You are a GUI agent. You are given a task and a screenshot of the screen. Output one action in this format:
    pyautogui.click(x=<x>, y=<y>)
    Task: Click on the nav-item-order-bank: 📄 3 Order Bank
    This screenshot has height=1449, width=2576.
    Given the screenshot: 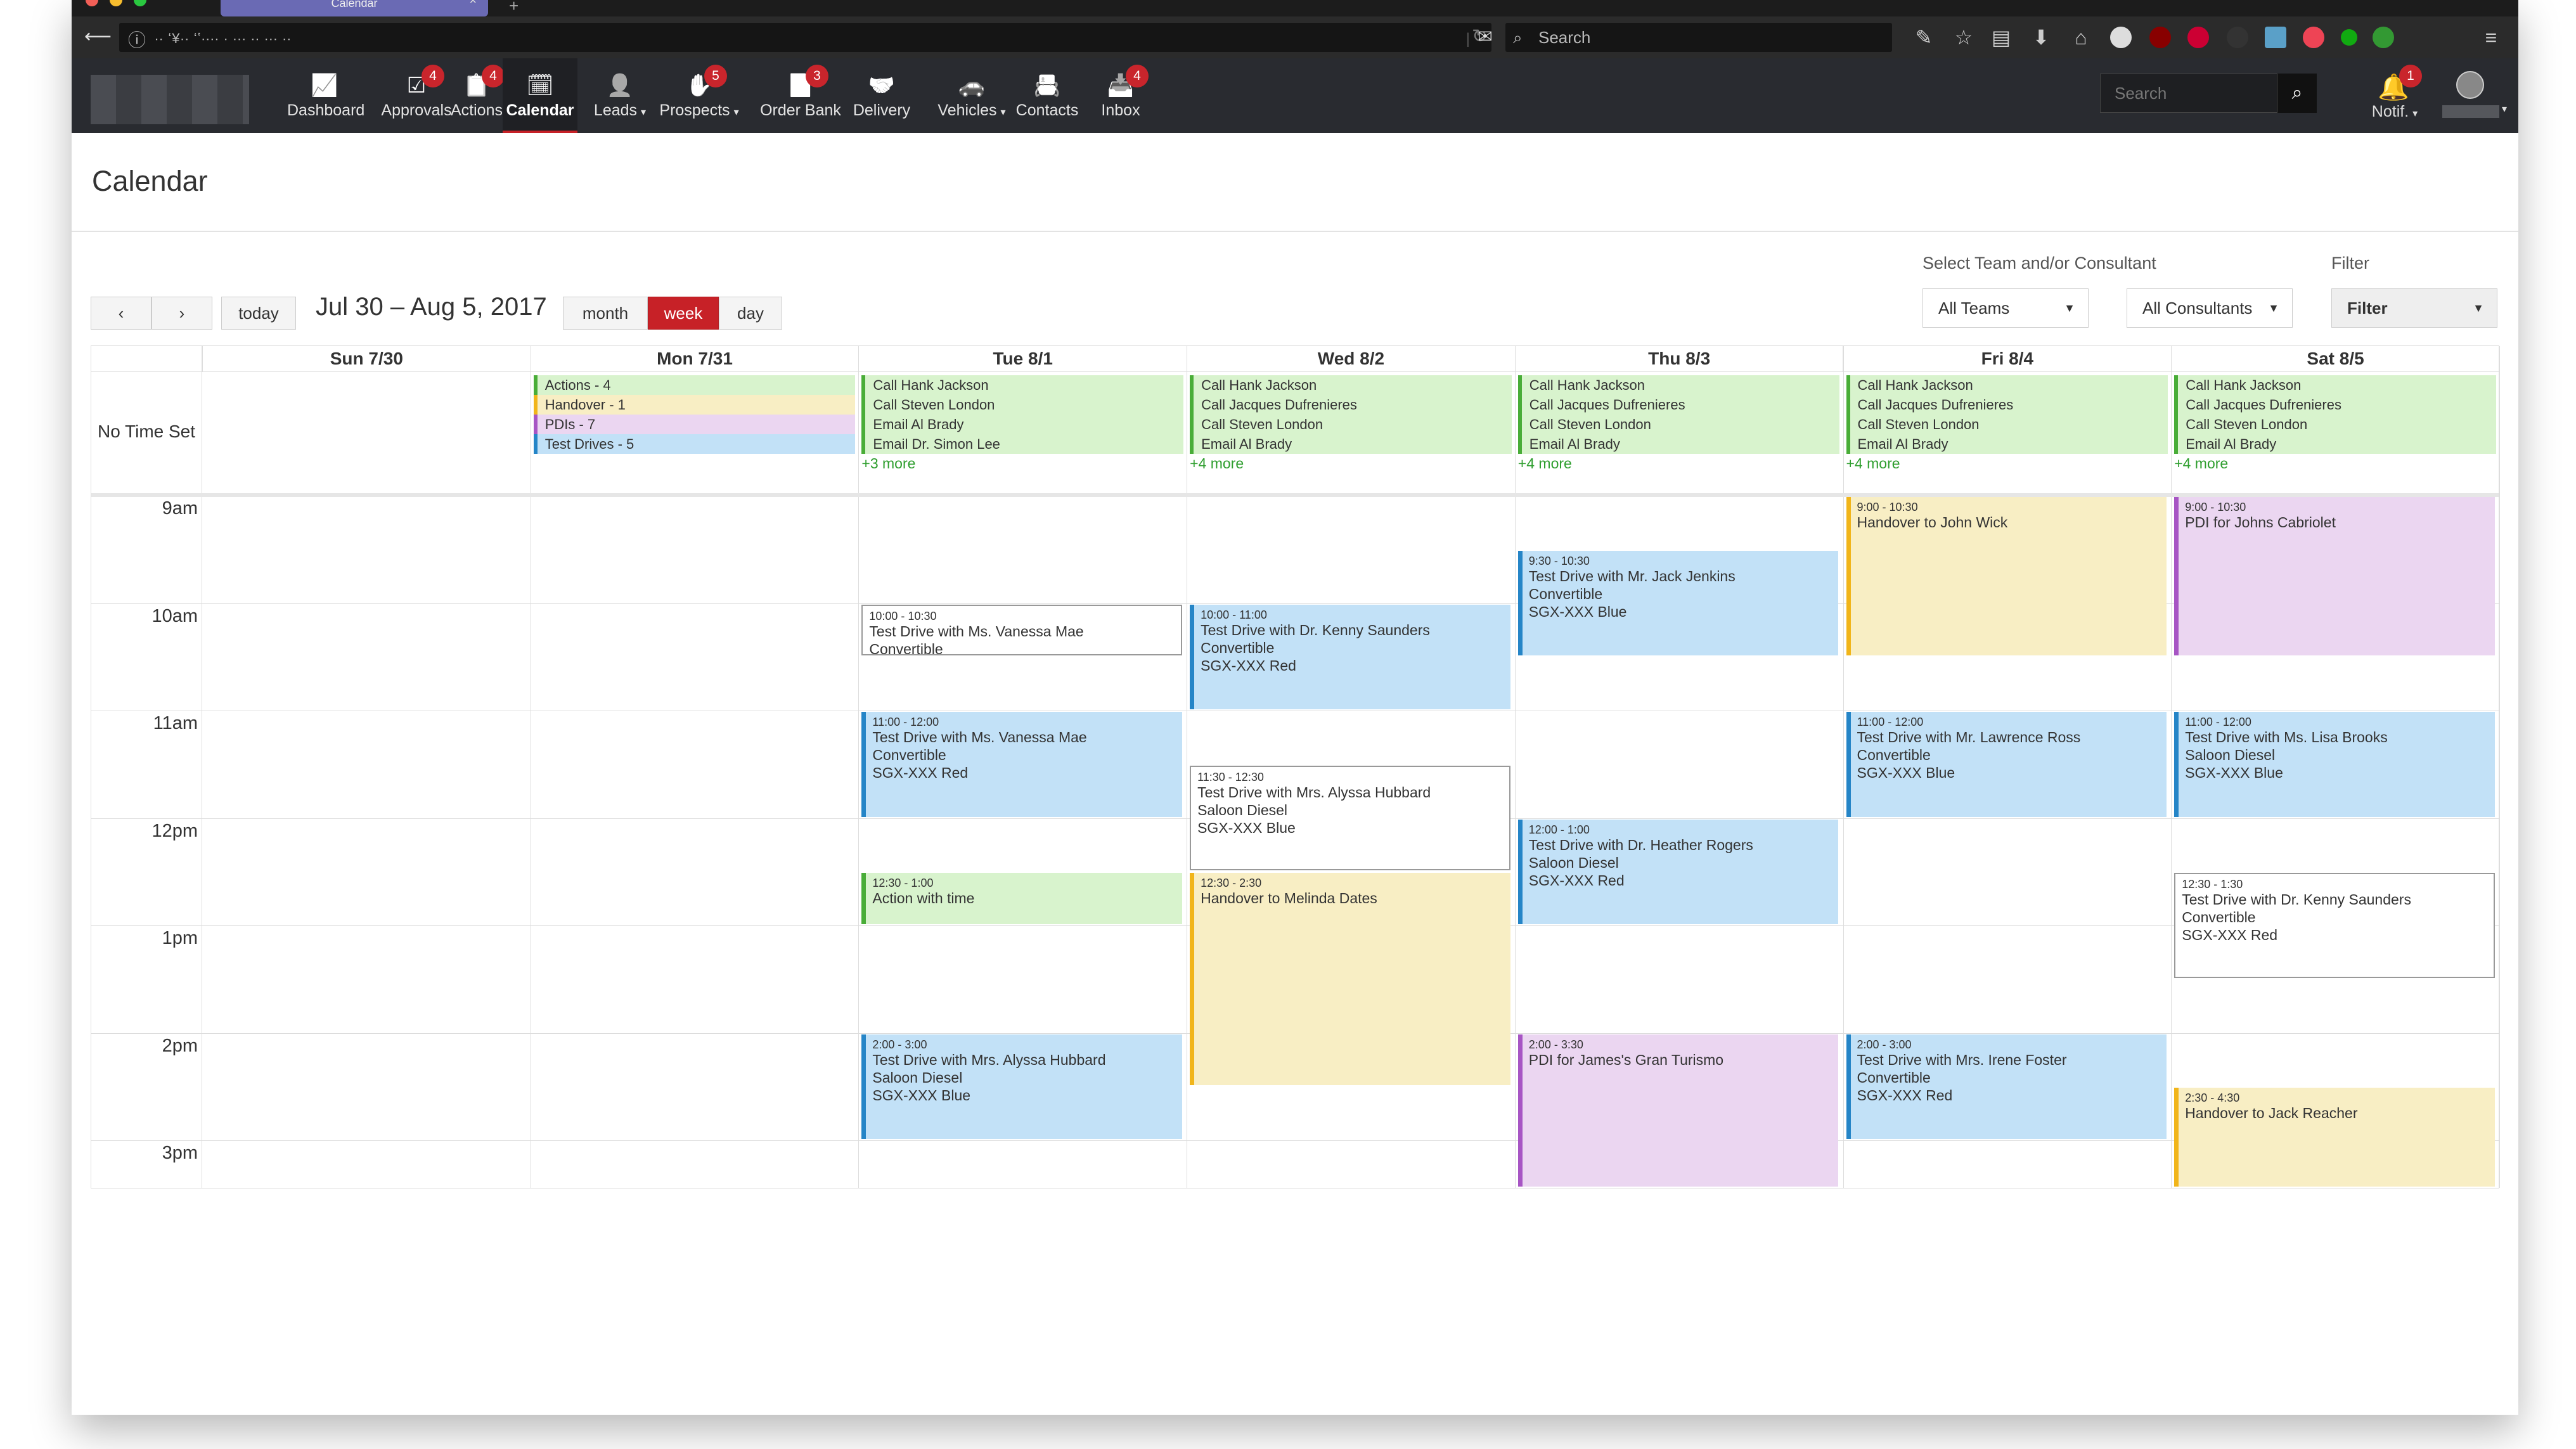 What is the action you would take?
    pyautogui.click(x=800, y=95)
    